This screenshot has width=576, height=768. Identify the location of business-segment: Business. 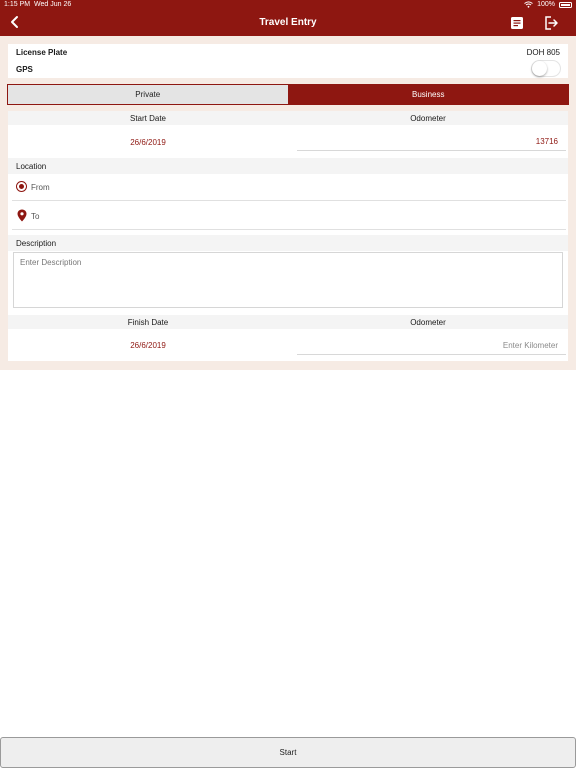
(428, 94).